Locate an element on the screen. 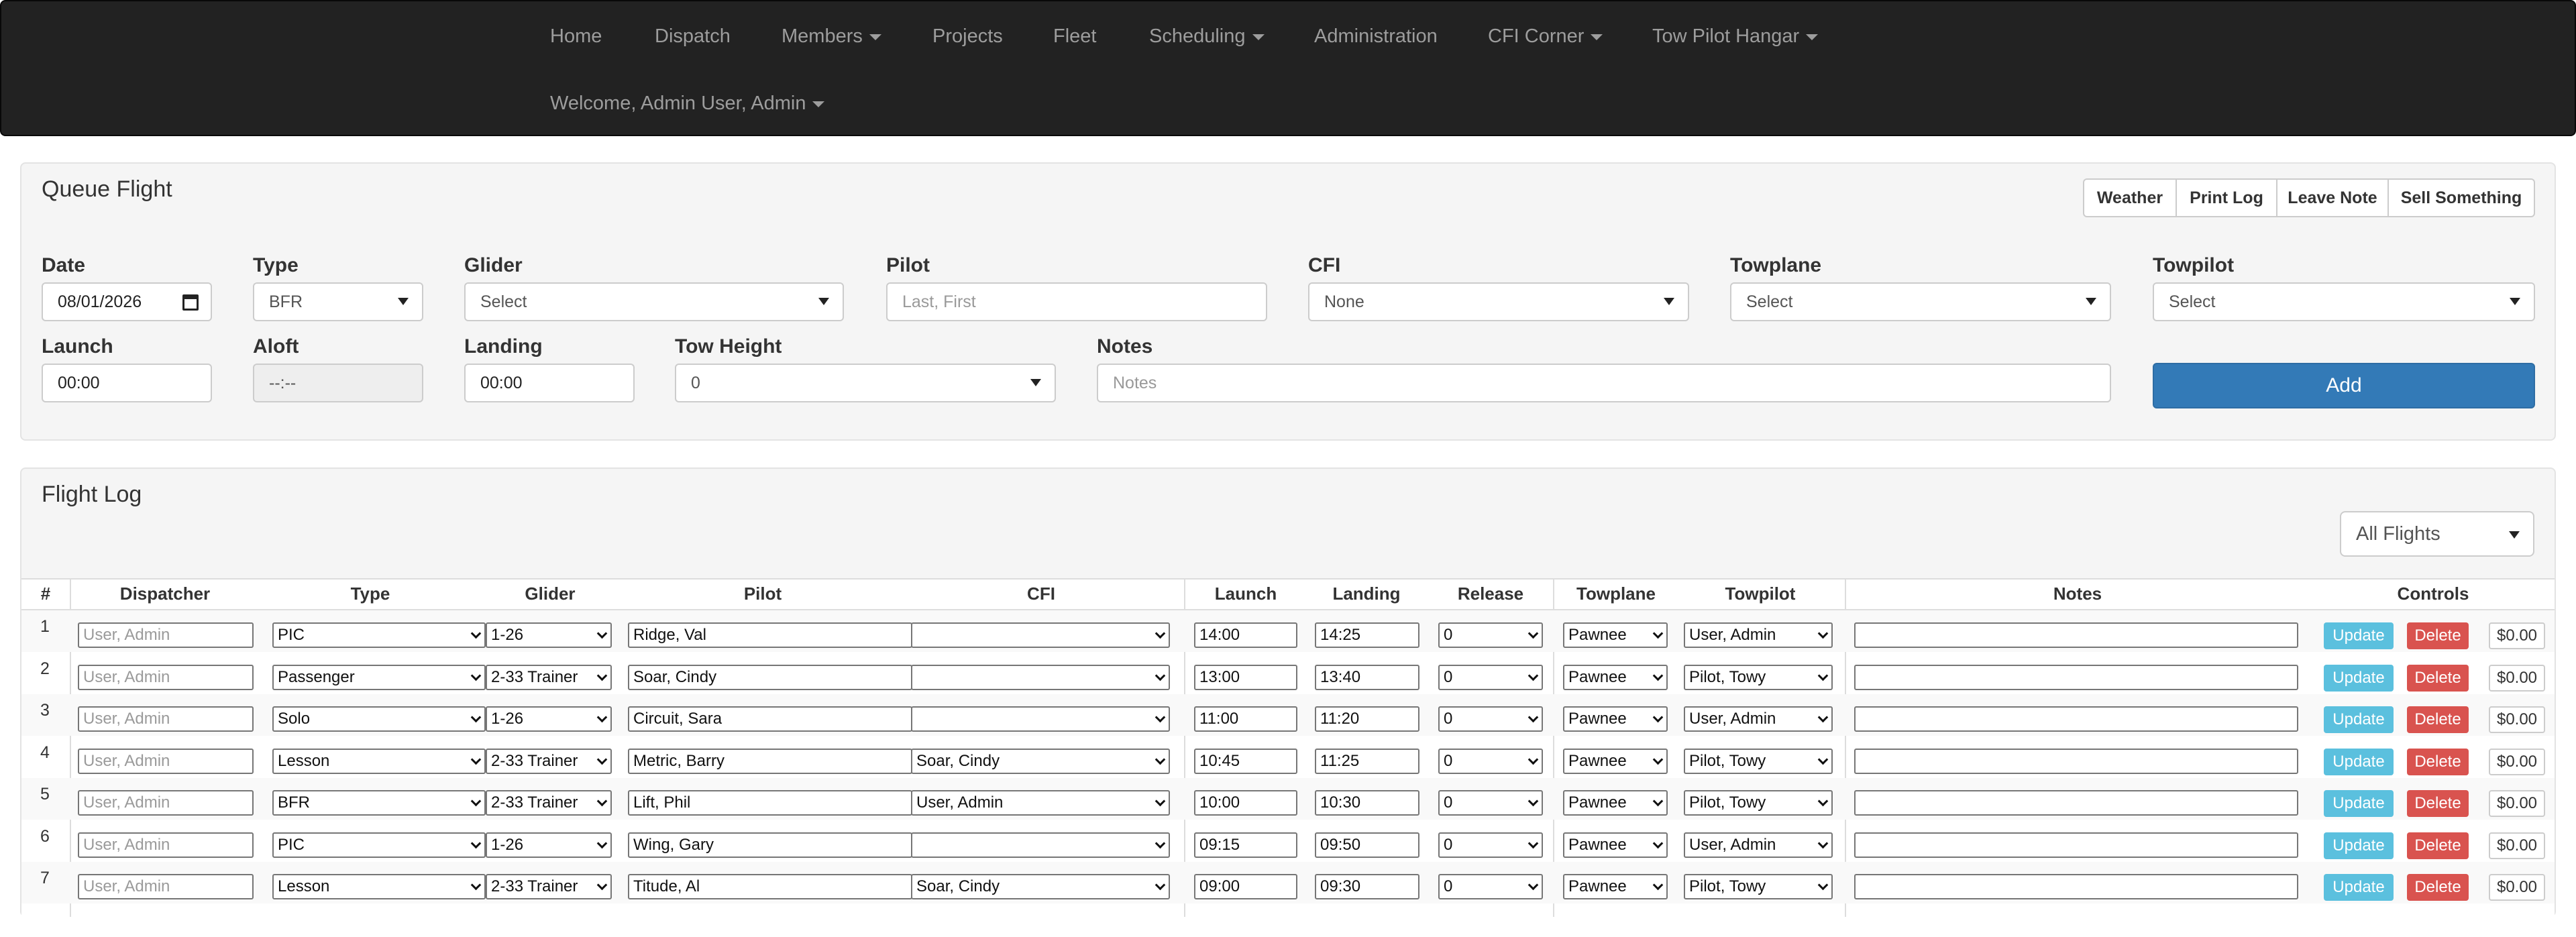 The image size is (2576, 937). leave-note-button: Leave Note is located at coordinates (2332, 197).